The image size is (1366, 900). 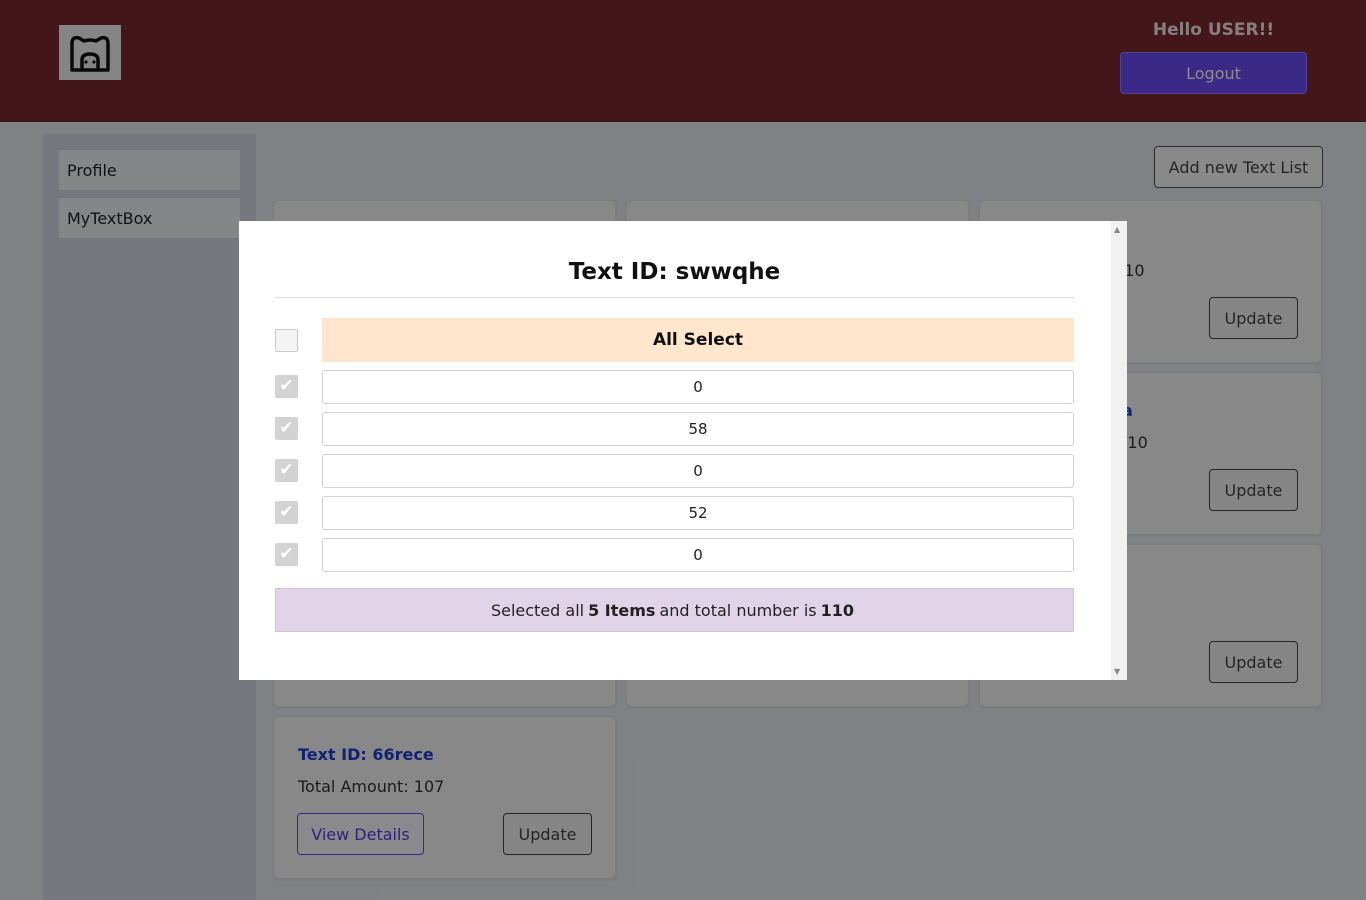 I want to click on summary-total: 110, so click(x=837, y=610).